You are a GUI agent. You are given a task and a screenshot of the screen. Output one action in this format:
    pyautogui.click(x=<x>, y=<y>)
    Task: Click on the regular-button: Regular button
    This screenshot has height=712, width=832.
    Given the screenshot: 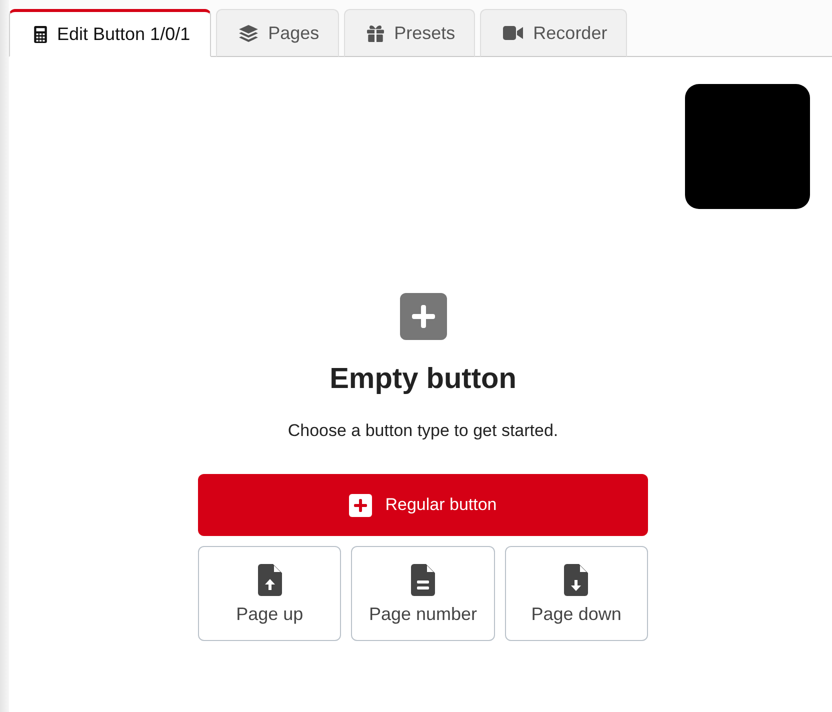 What is the action you would take?
    pyautogui.click(x=423, y=505)
    